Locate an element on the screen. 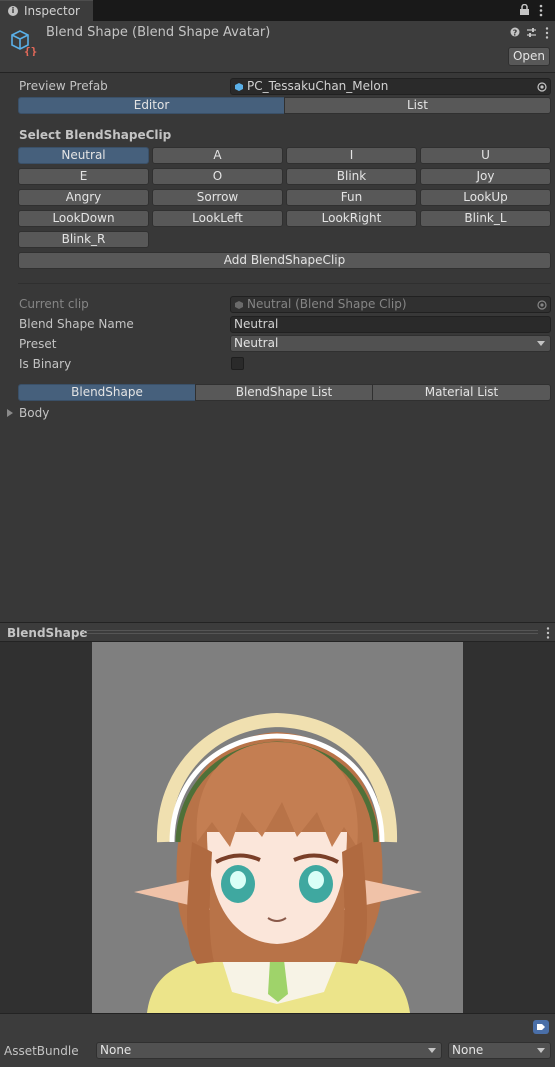 This screenshot has height=1067, width=555. blend-shape-name-input: Neutral is located at coordinates (390, 324).